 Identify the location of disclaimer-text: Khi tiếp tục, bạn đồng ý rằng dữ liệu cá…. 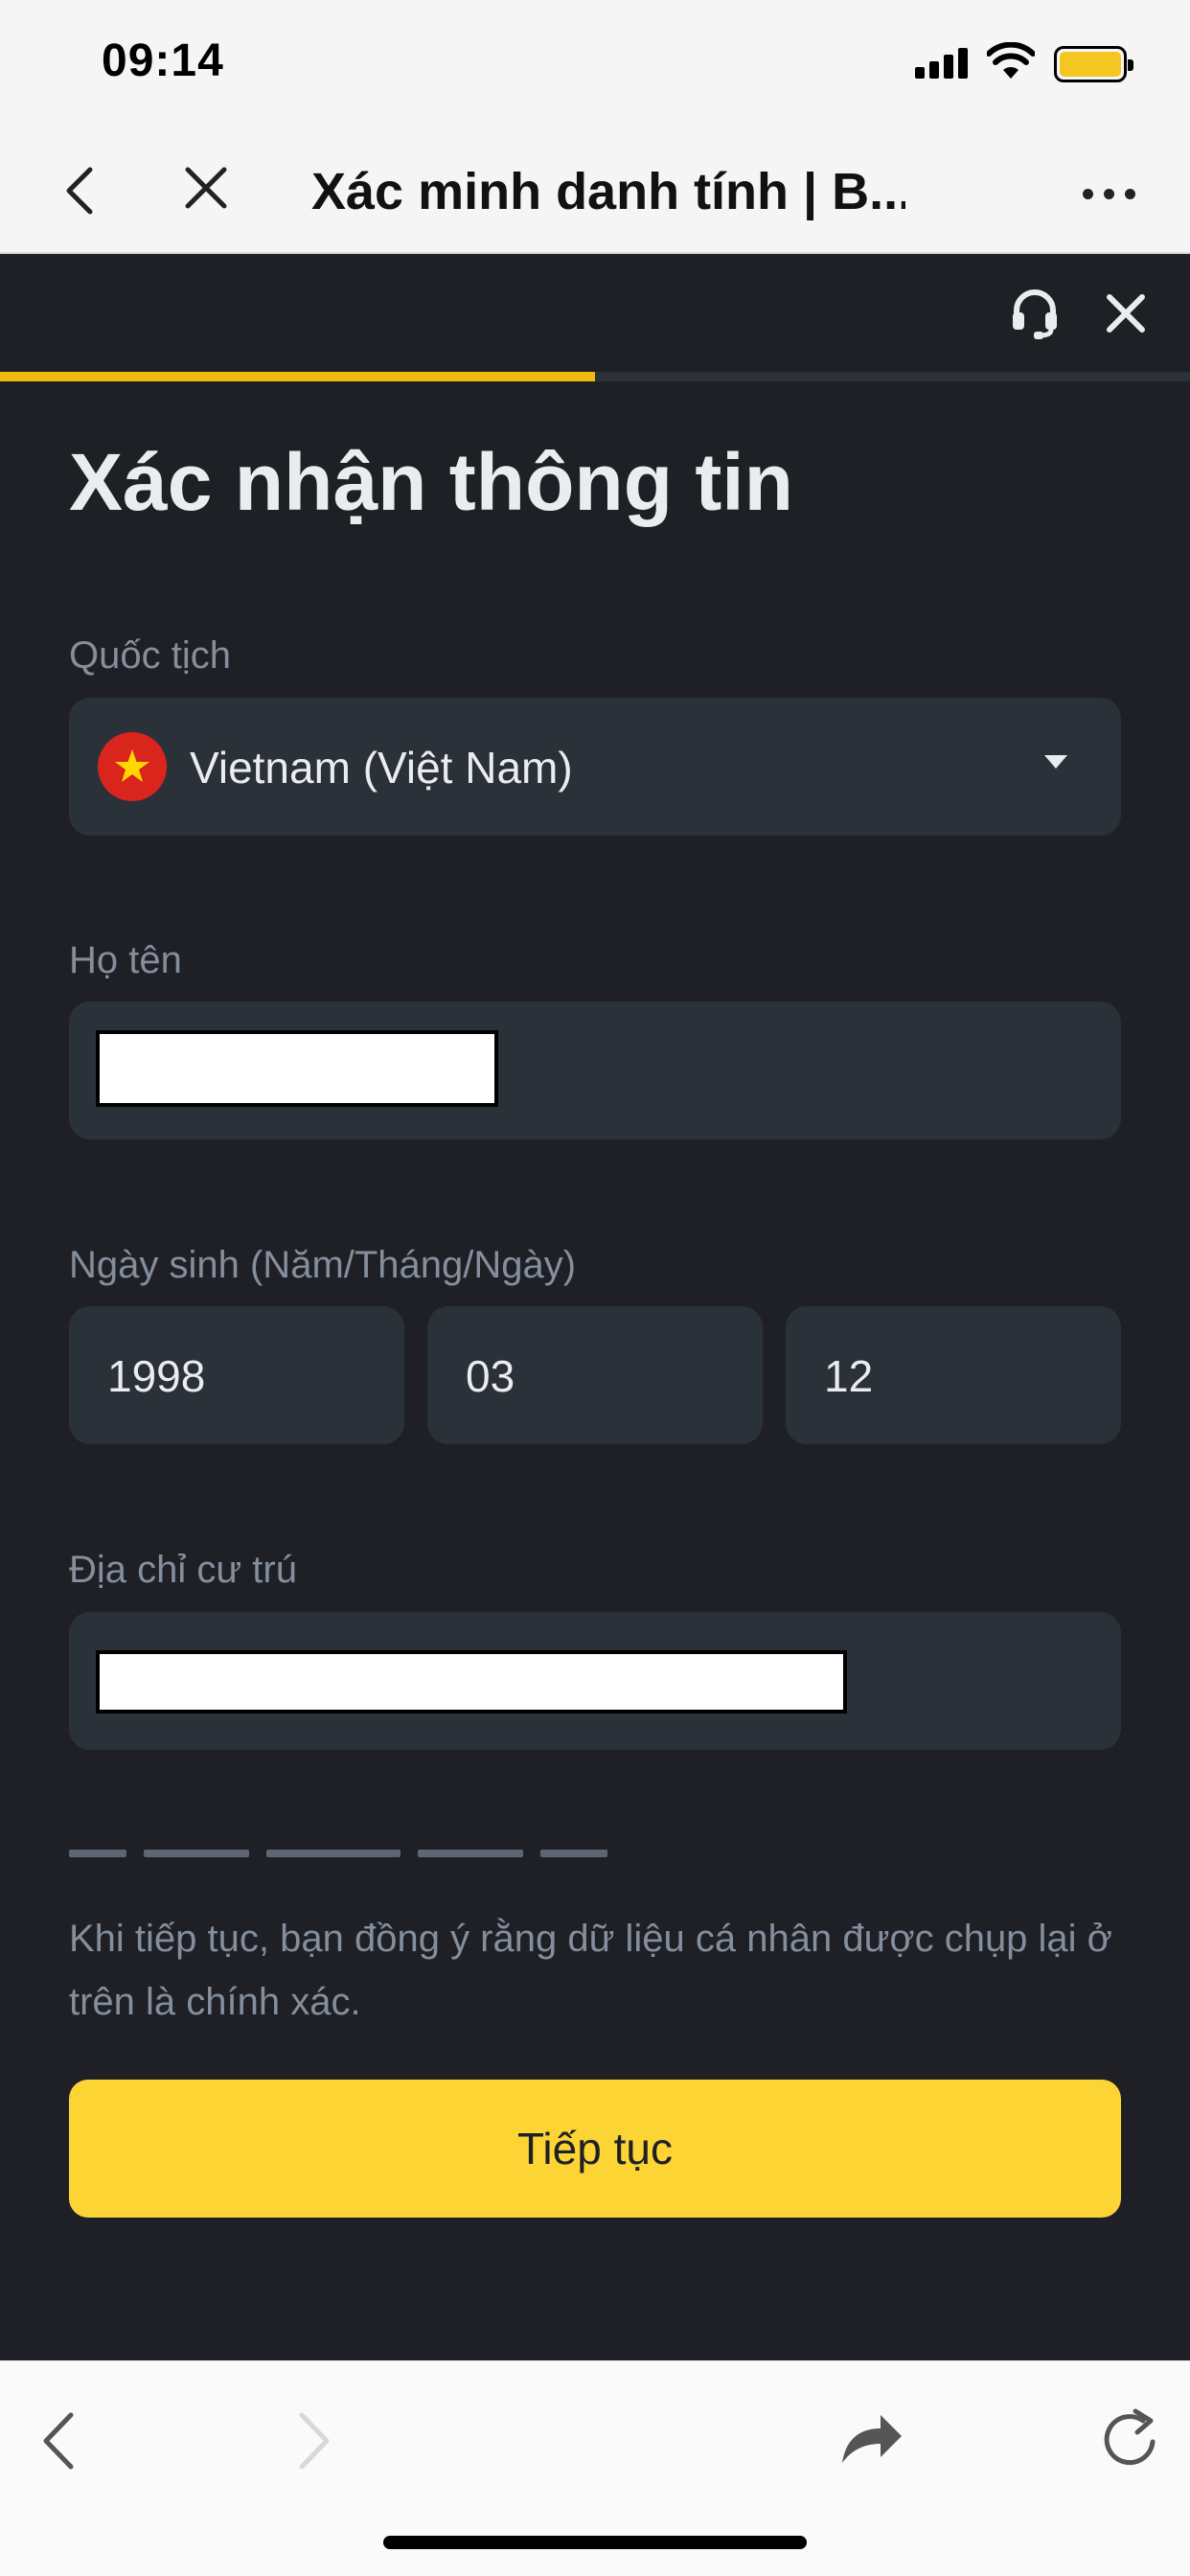
(590, 1970).